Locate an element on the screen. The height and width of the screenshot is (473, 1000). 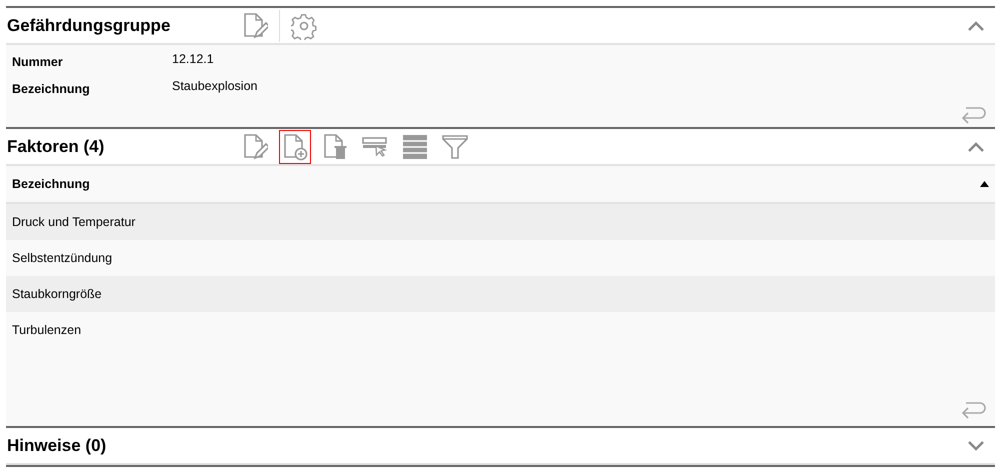
file-add-icon is located at coordinates (295, 147).